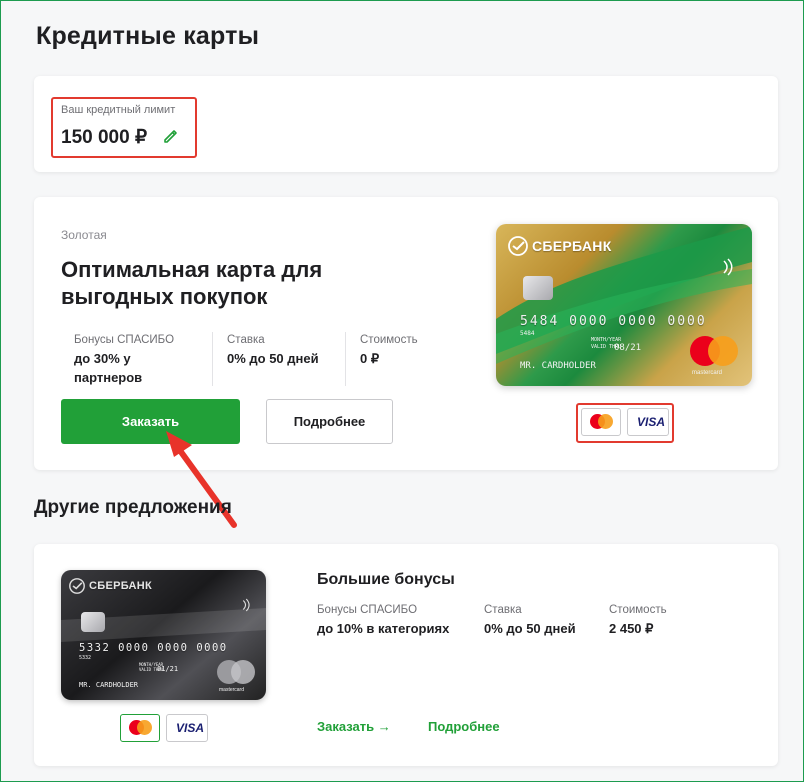  I want to click on card-expiry: 01/21, so click(168, 669).